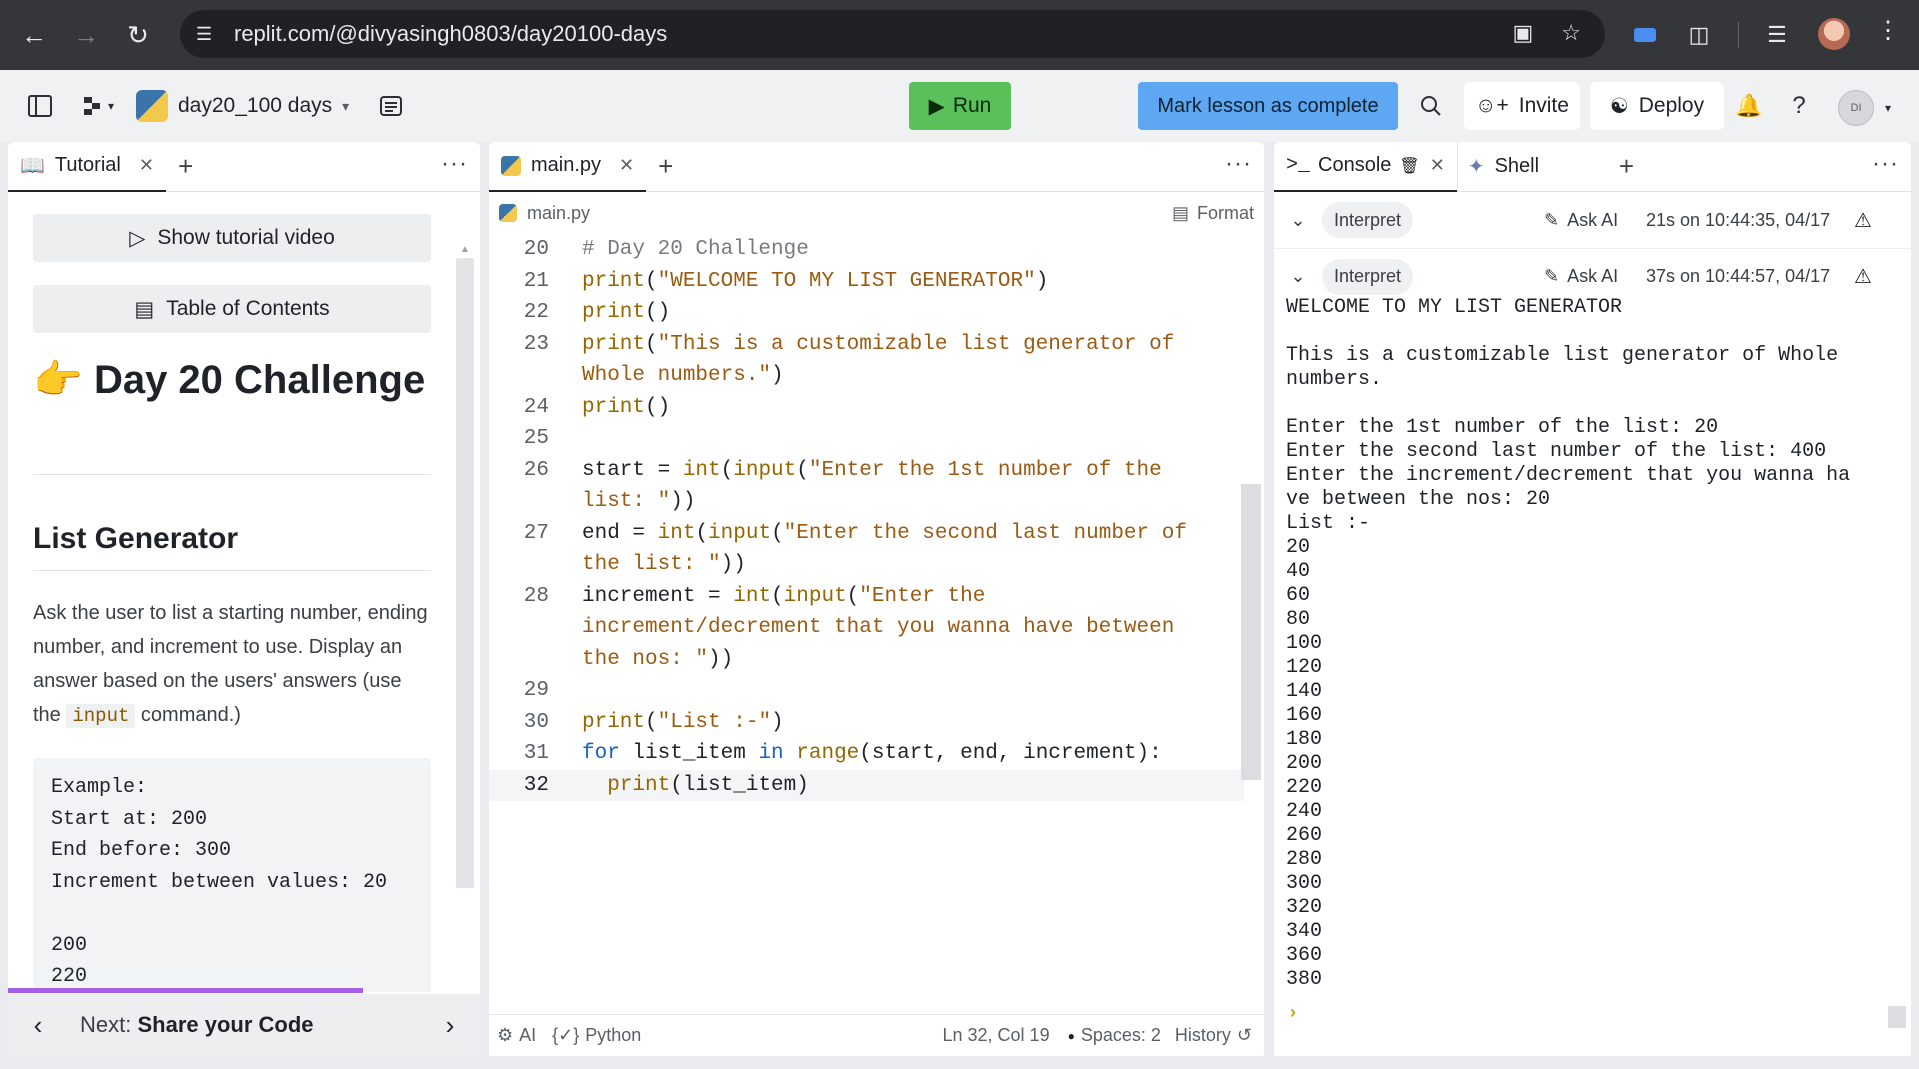  I want to click on console-line: 200, so click(1304, 763).